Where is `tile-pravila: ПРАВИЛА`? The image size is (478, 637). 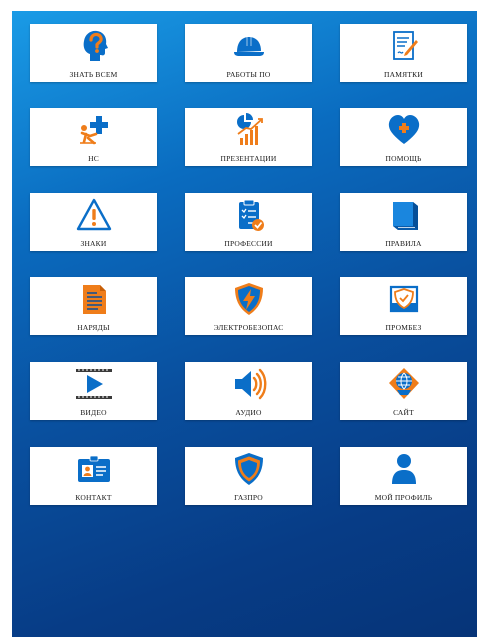 tile-pravila: ПРАВИЛА is located at coordinates (403, 222).